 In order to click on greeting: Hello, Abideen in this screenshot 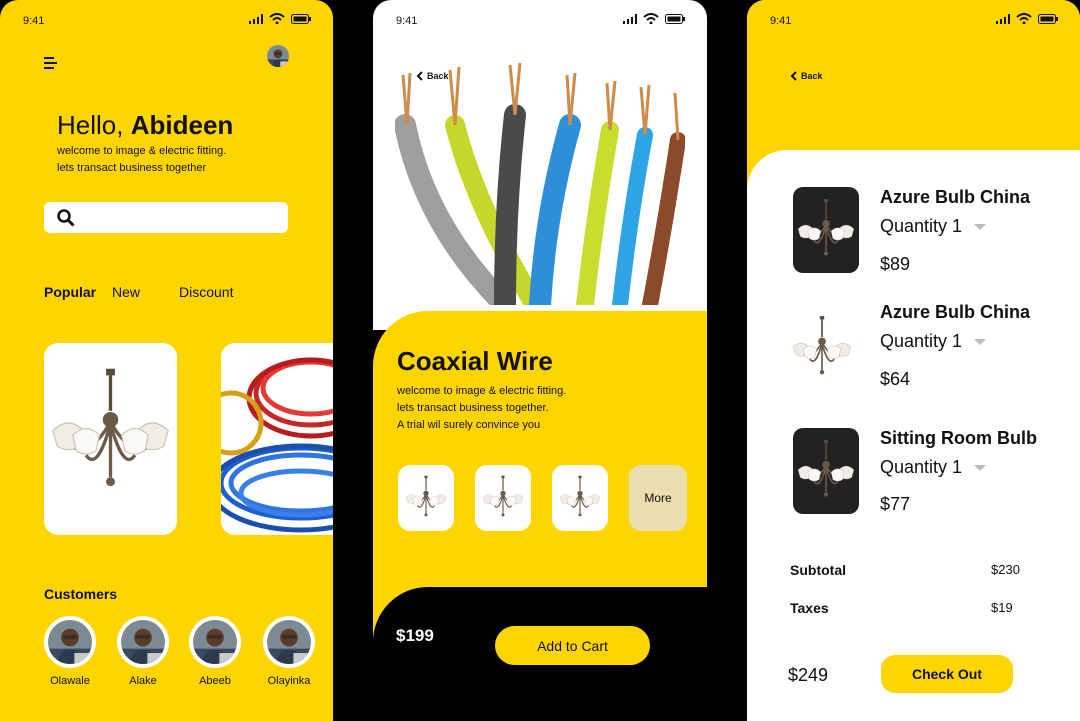, I will do `click(145, 125)`.